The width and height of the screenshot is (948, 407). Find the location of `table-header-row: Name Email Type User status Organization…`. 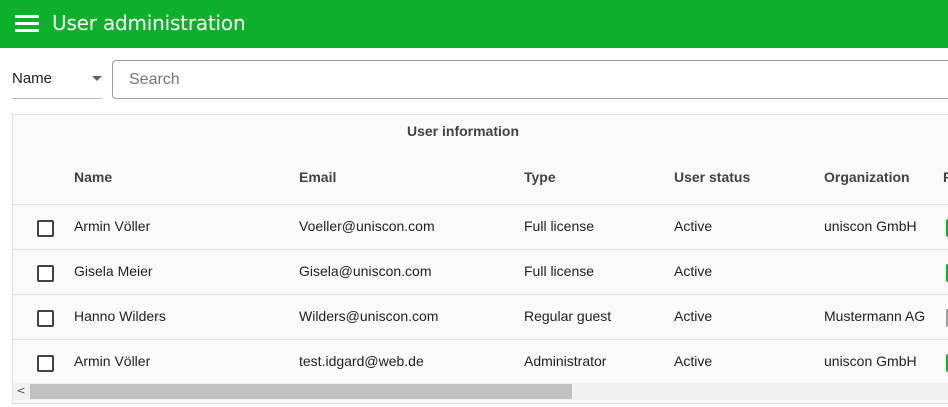

table-header-row: Name Email Type User status Organization… is located at coordinates (480, 176).